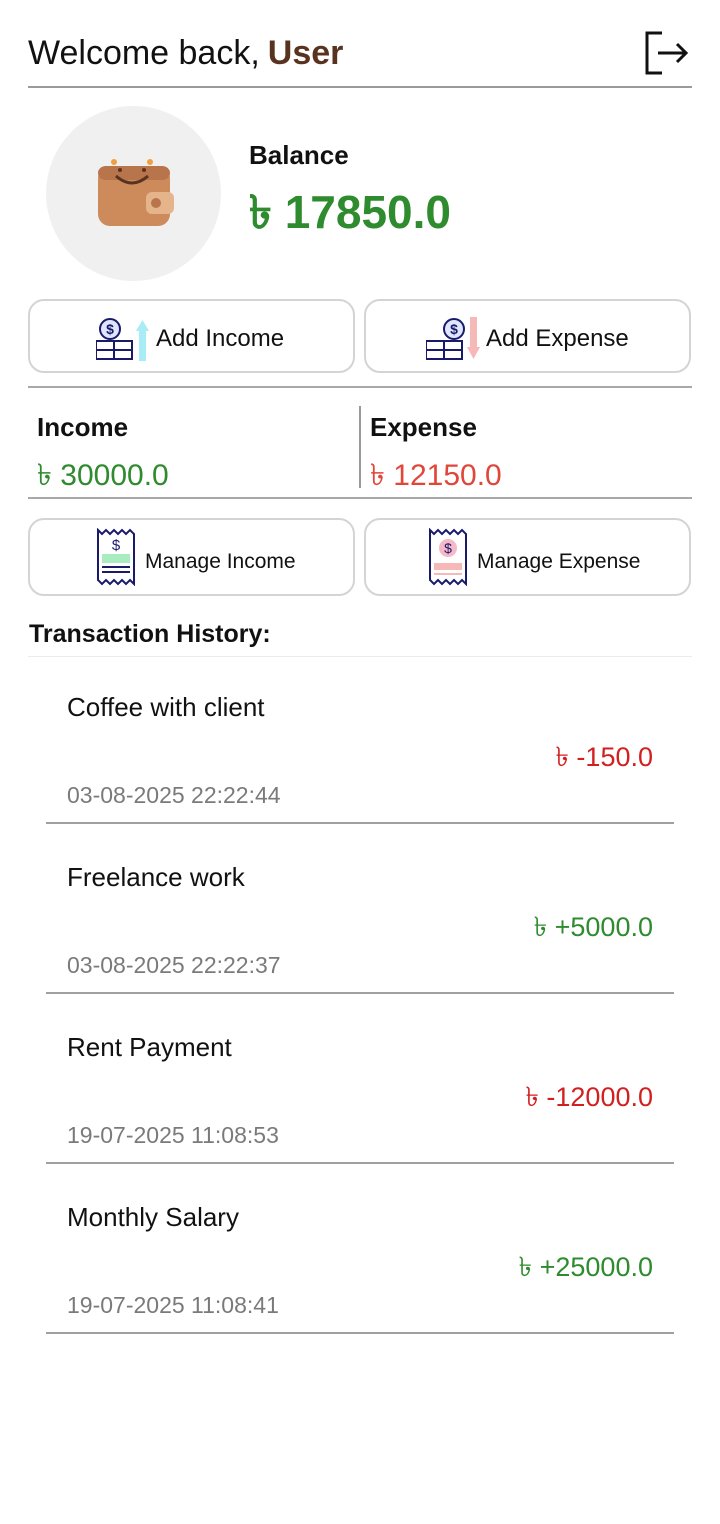 This screenshot has height=1524, width=720. Describe the element at coordinates (423, 427) in the screenshot. I see `expense-label: Expense` at that location.